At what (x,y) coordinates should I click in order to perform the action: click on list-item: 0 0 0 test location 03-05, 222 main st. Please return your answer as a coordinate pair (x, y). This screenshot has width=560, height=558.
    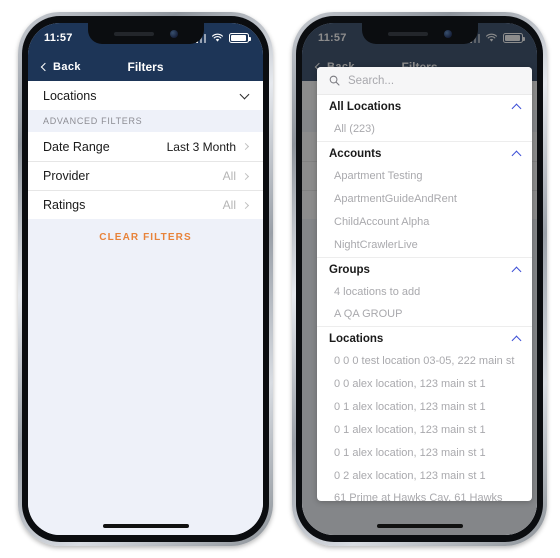
    Looking at the image, I should click on (424, 361).